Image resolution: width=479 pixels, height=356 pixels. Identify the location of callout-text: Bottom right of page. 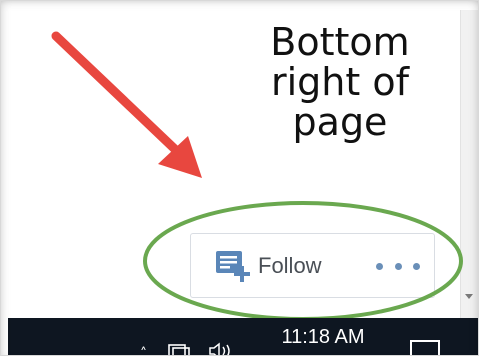
(340, 82).